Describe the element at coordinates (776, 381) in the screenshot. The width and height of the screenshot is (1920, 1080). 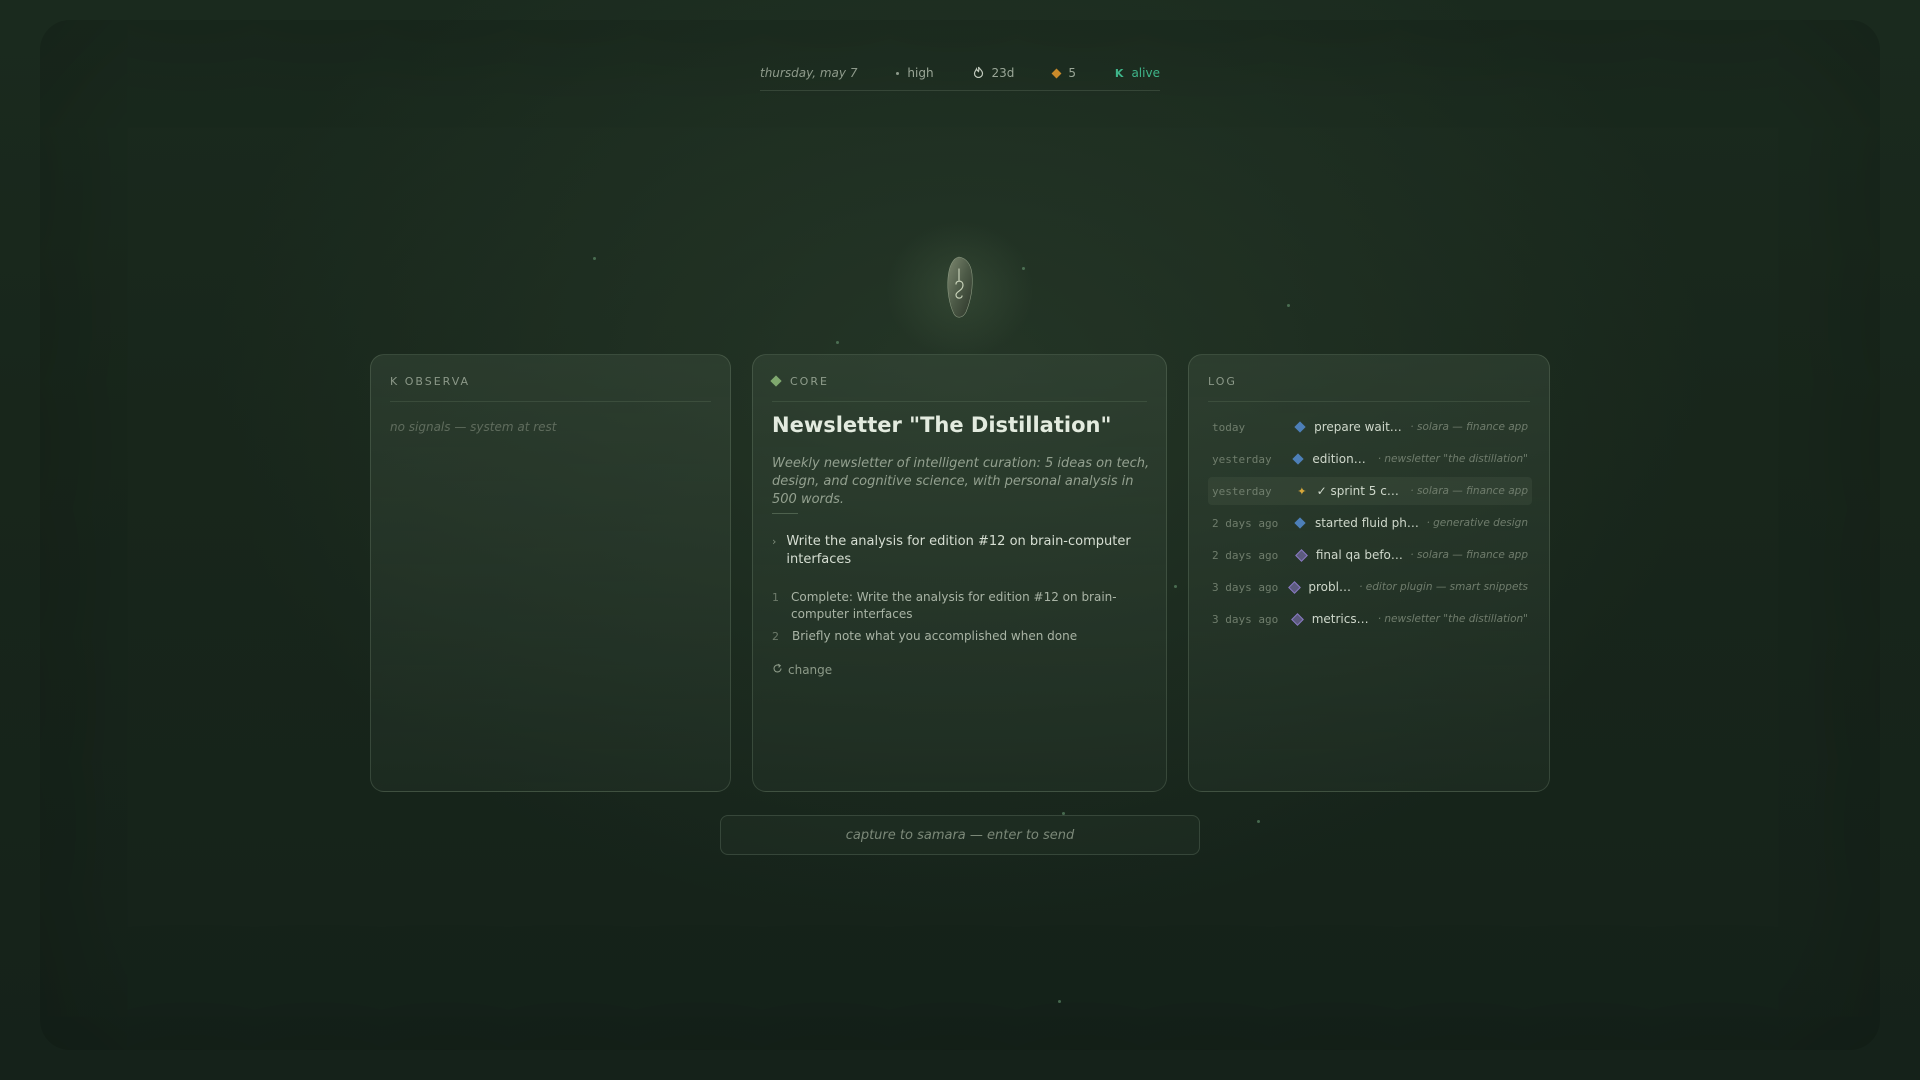
I see `core-diamond-icon` at that location.